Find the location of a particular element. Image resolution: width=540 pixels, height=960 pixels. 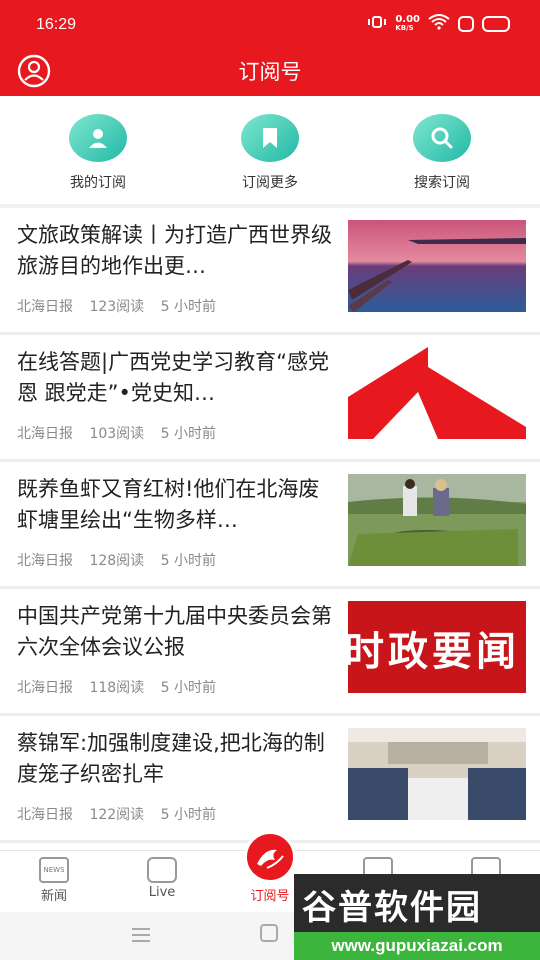

subscribe-more-button: 订阅更多 is located at coordinates (270, 153).